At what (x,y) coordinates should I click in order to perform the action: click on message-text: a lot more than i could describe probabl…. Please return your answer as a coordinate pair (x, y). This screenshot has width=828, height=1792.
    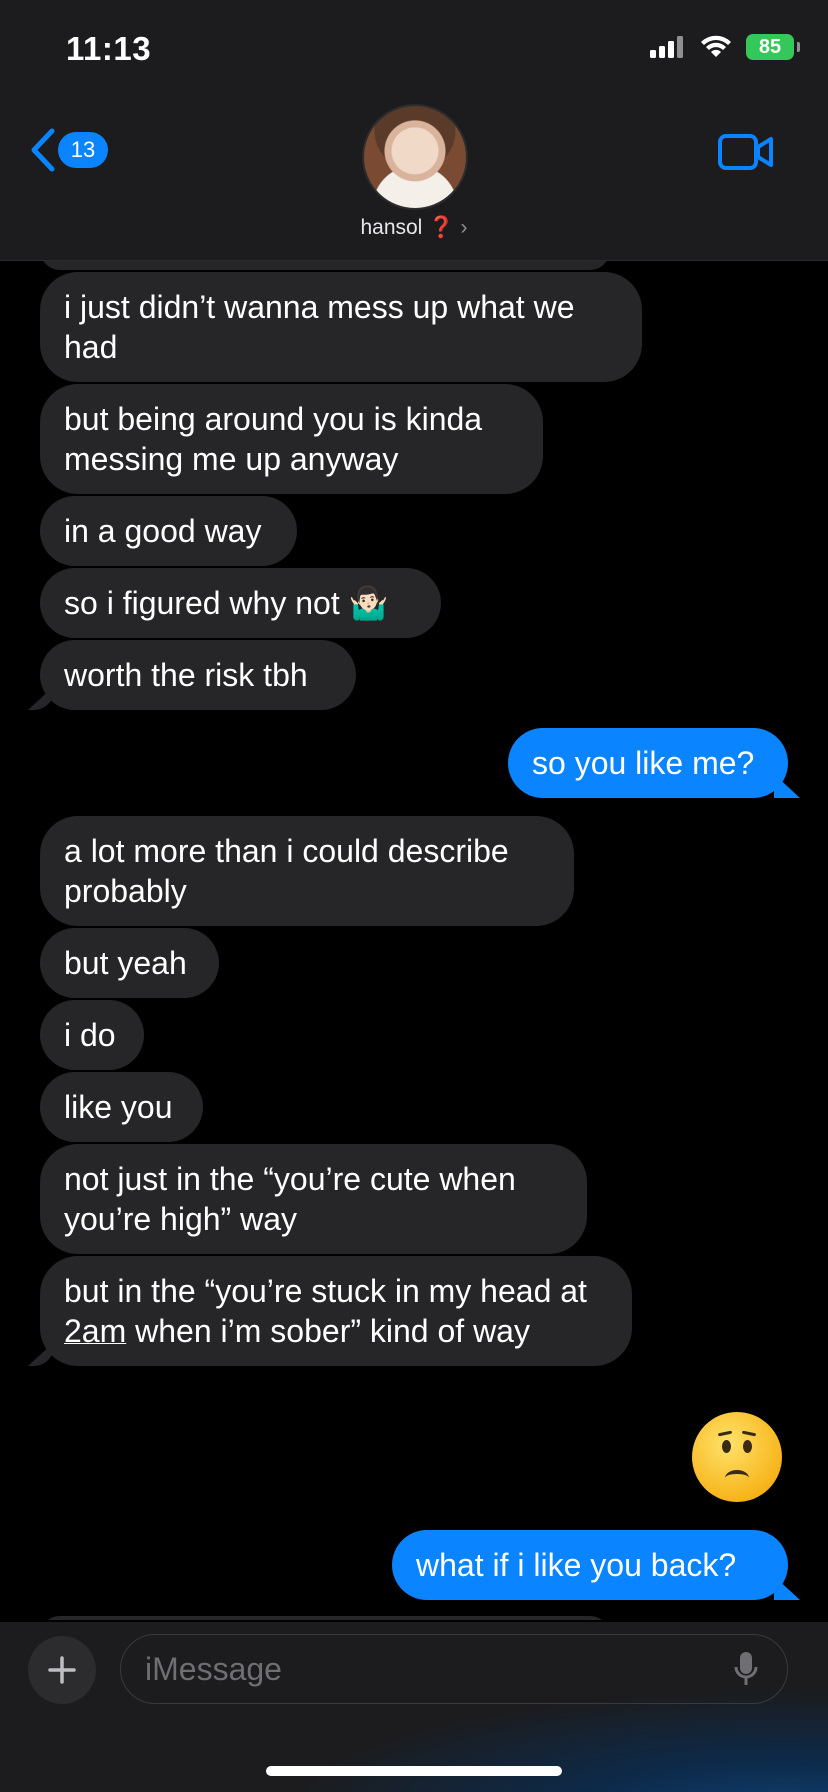
    Looking at the image, I should click on (286, 871).